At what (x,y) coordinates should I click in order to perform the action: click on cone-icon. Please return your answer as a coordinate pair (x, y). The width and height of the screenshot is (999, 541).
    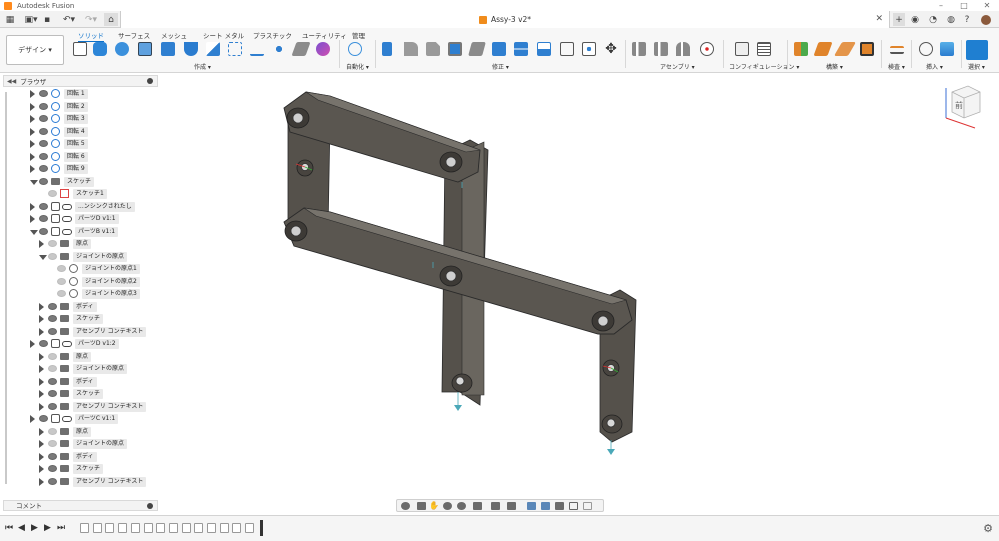
    Looking at the image, I should click on (213, 49).